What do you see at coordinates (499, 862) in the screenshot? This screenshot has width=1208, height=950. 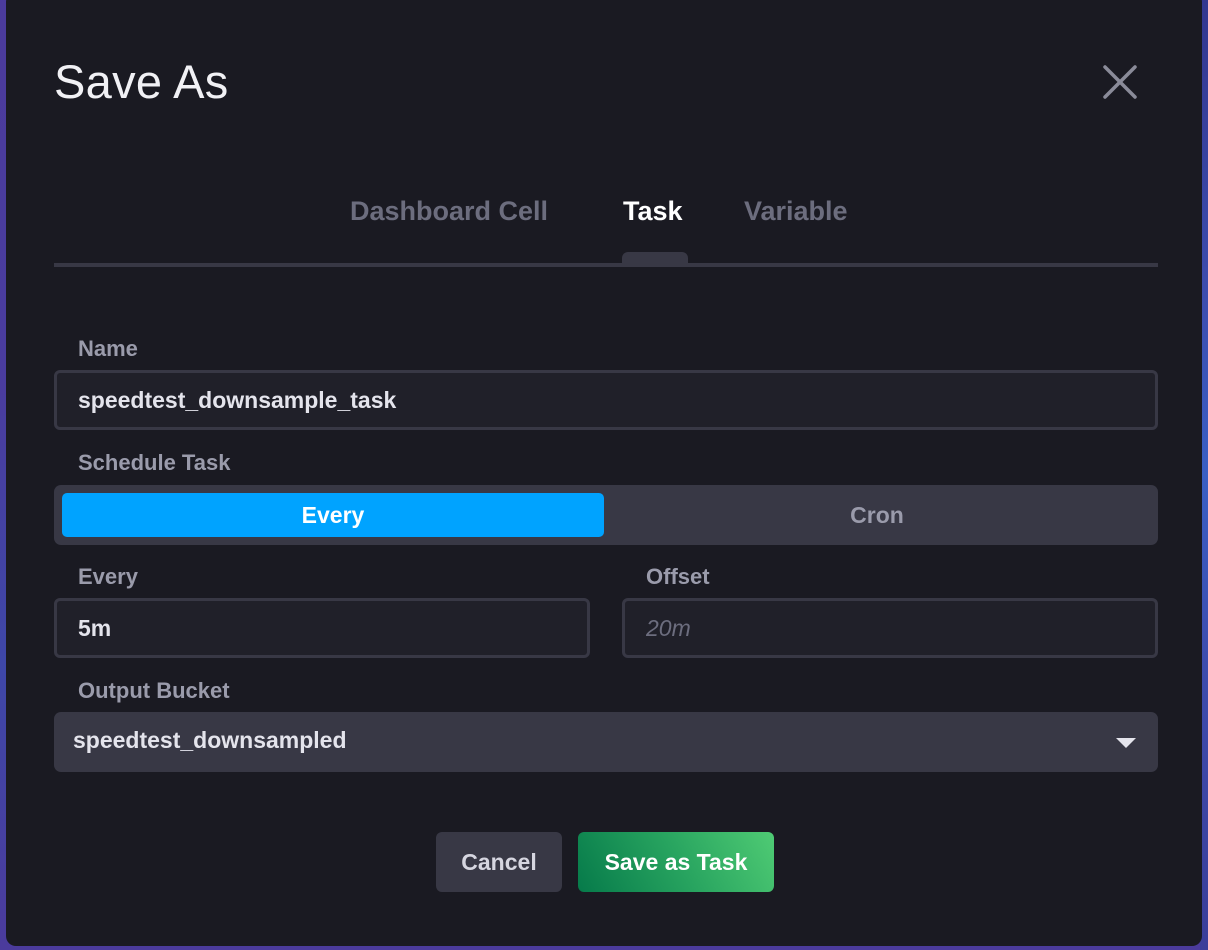 I see `cancel-button: Cancel` at bounding box center [499, 862].